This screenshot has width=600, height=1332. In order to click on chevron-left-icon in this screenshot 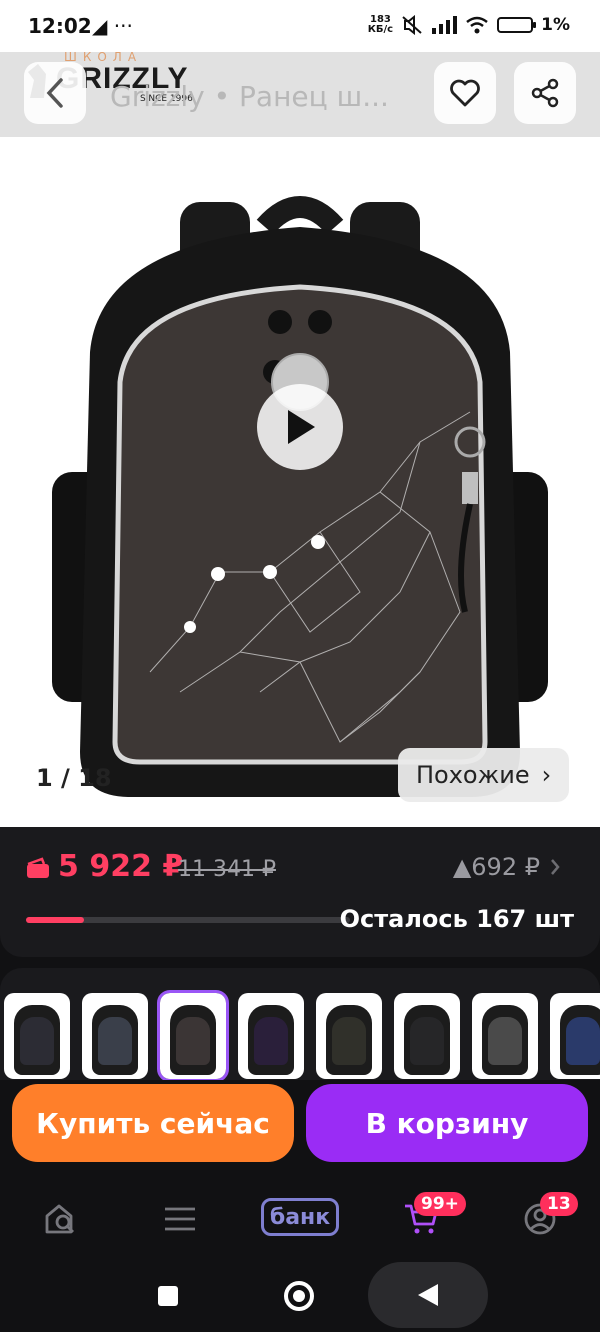, I will do `click(54, 93)`.